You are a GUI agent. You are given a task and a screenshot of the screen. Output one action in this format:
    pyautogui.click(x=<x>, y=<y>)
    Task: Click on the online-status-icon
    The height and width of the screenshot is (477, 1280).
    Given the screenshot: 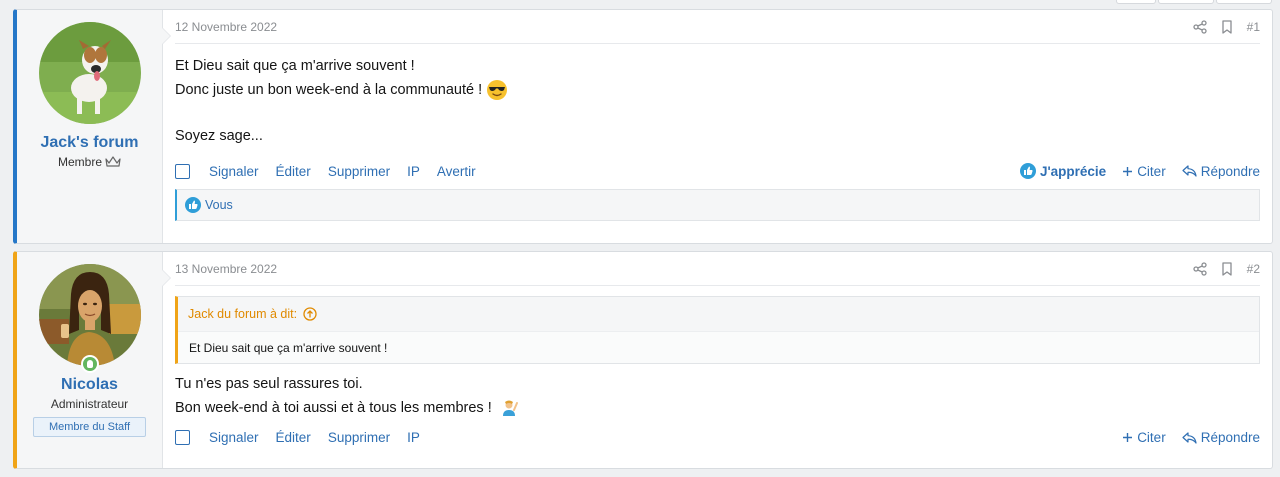 What is the action you would take?
    pyautogui.click(x=89, y=364)
    